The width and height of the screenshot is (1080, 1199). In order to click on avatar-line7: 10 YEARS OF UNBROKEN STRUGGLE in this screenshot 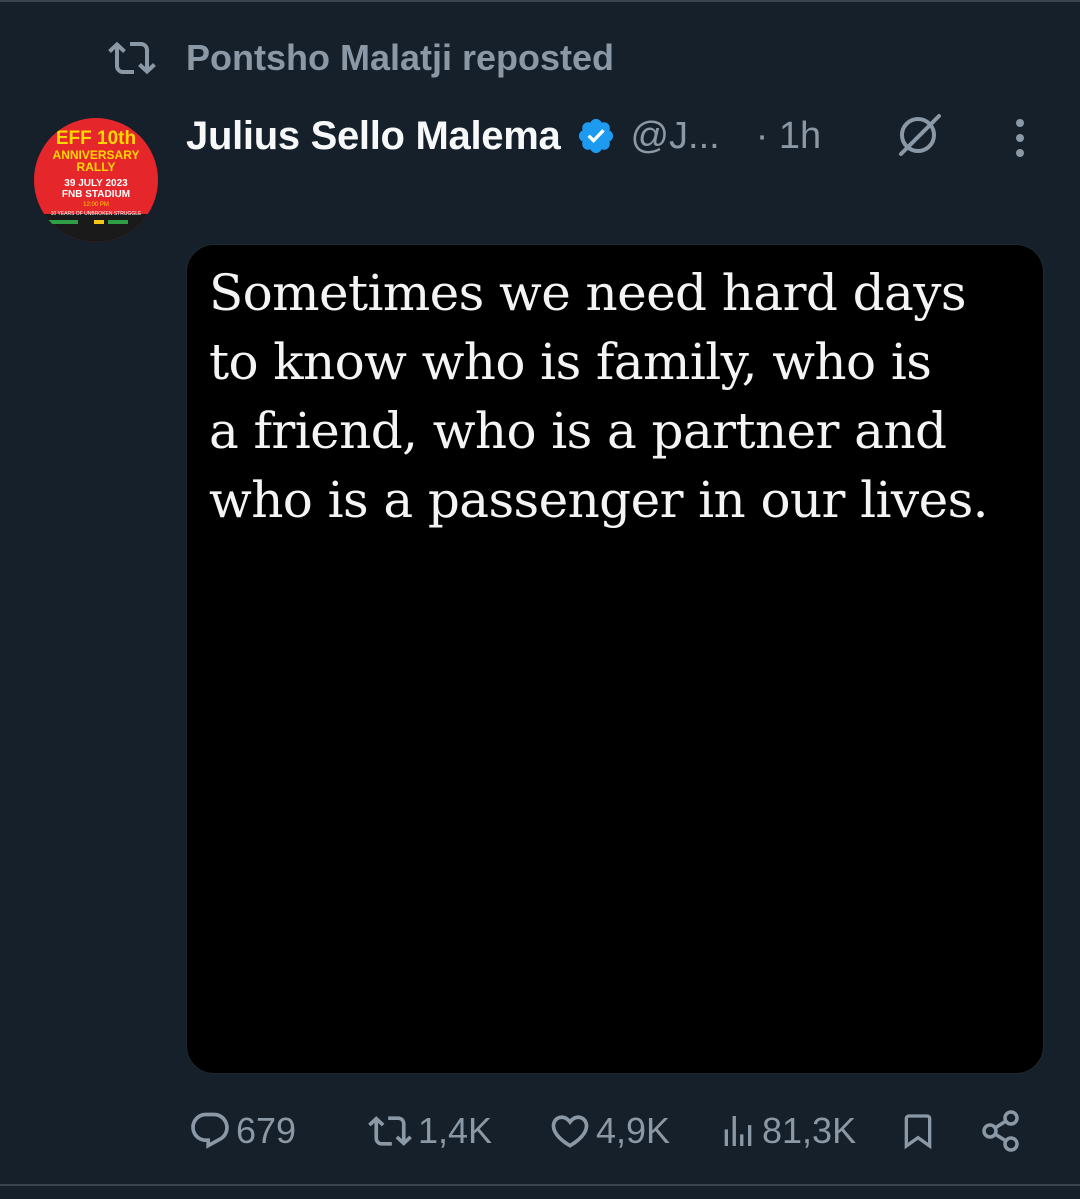, I will do `click(96, 214)`.